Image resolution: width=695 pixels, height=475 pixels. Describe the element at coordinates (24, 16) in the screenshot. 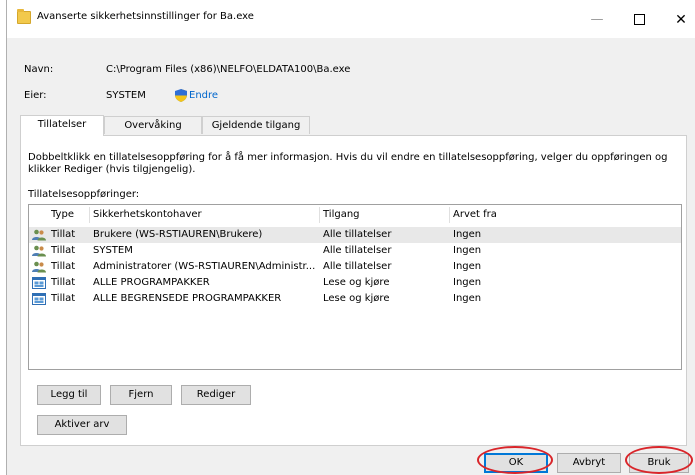

I see `folder-icon` at that location.